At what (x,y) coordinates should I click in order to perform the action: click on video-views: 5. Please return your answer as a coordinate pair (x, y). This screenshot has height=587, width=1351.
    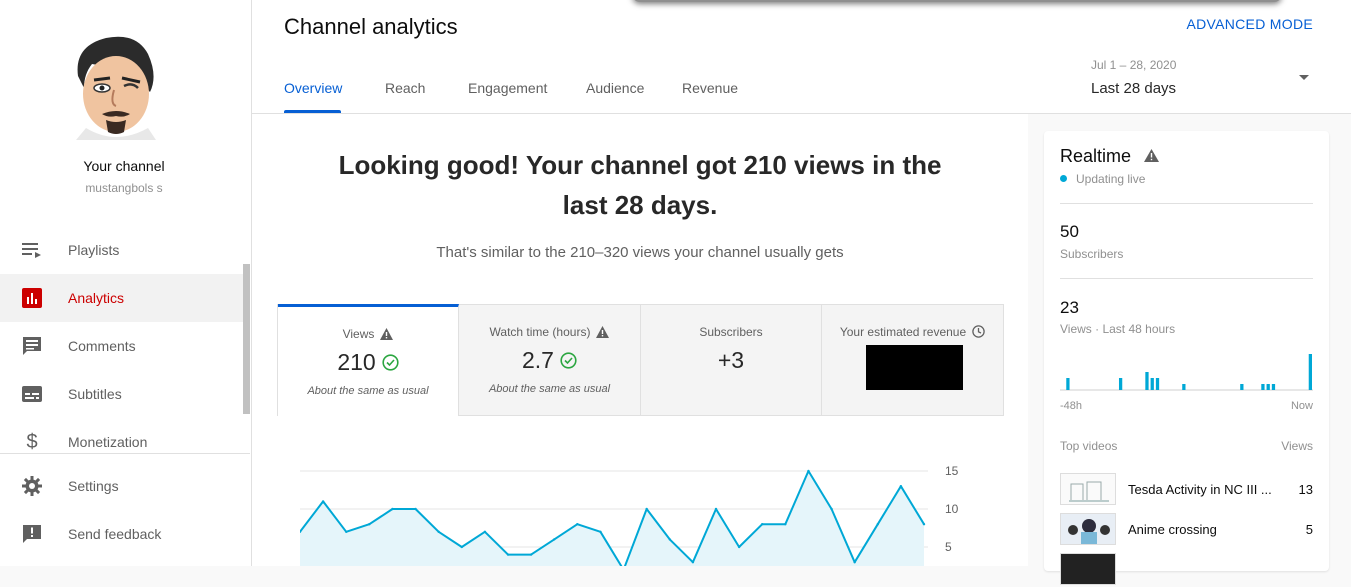
    Looking at the image, I should click on (1309, 529).